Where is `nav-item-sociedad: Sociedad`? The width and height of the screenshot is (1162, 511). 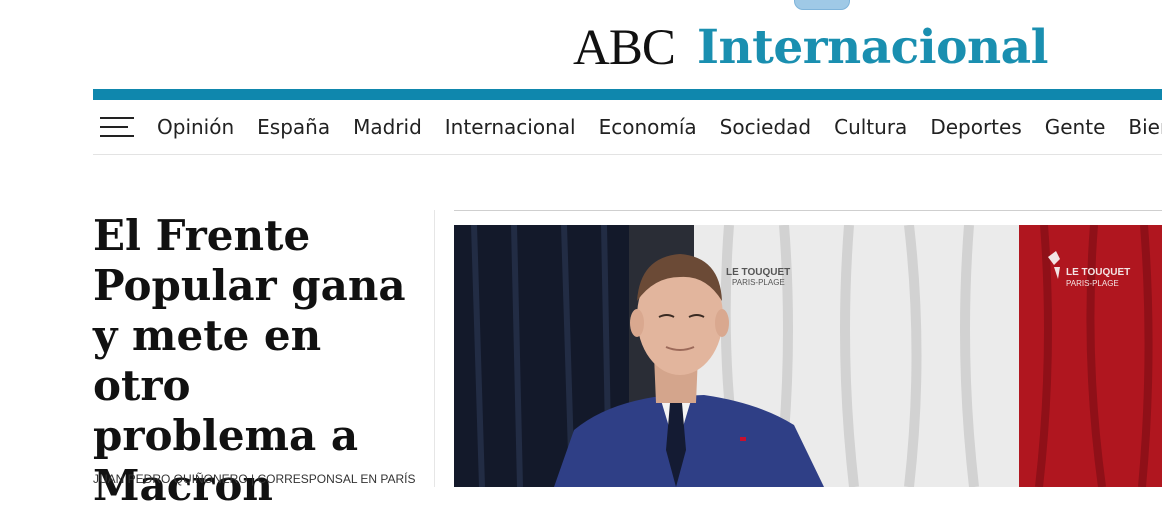
nav-item-sociedad: Sociedad is located at coordinates (765, 127).